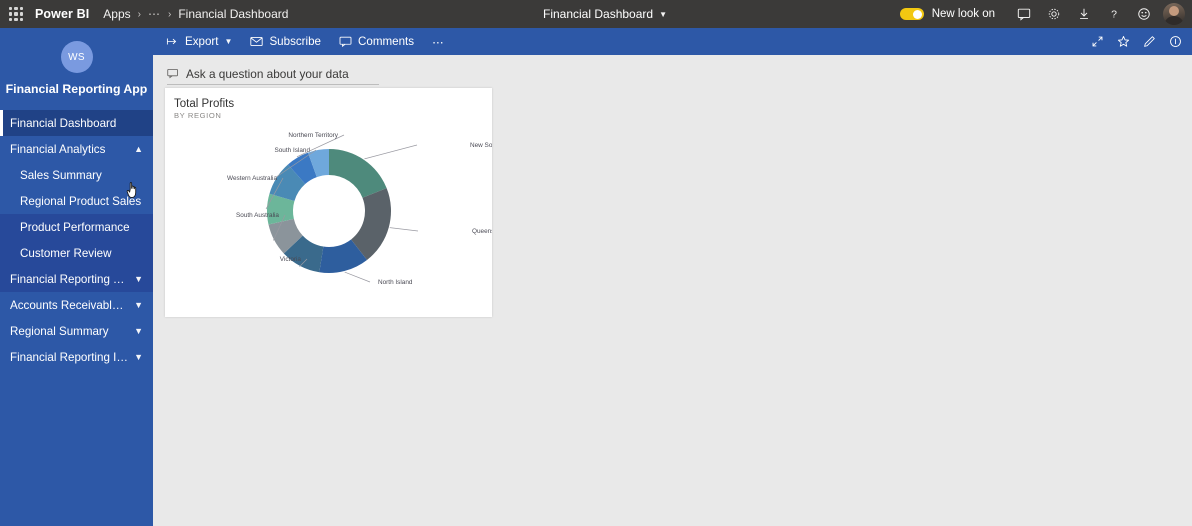 This screenshot has width=1192, height=526. I want to click on subscribe-button: Subscribe, so click(285, 41).